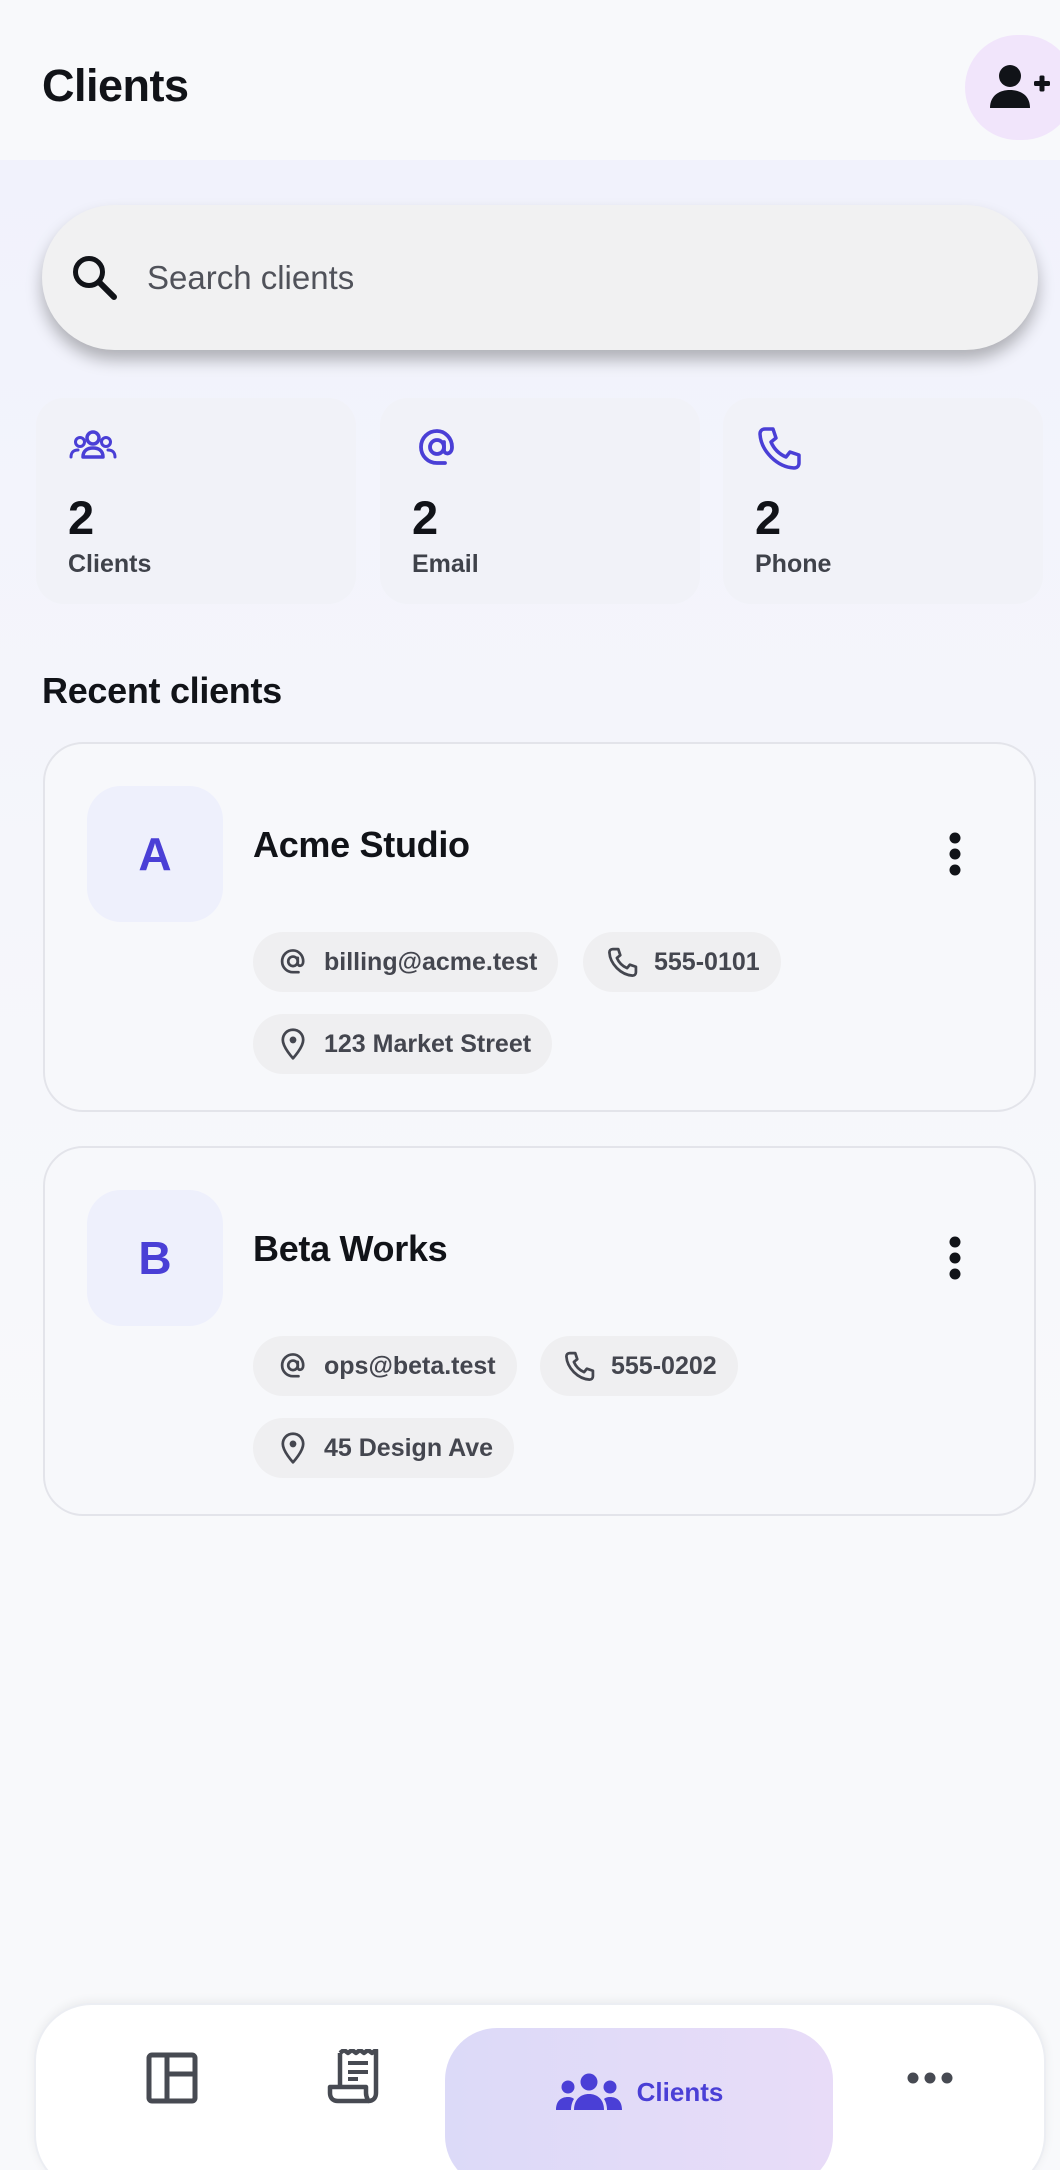  I want to click on phone-chip: 555-0202, so click(639, 1366).